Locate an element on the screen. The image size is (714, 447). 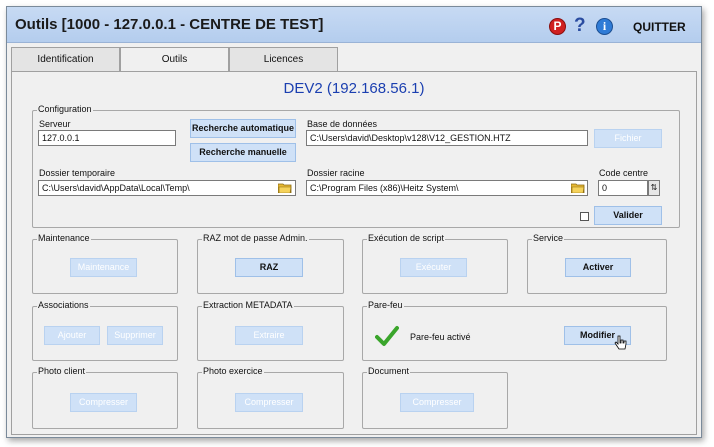
photo-client-label: Photo client is located at coordinates (62, 371).